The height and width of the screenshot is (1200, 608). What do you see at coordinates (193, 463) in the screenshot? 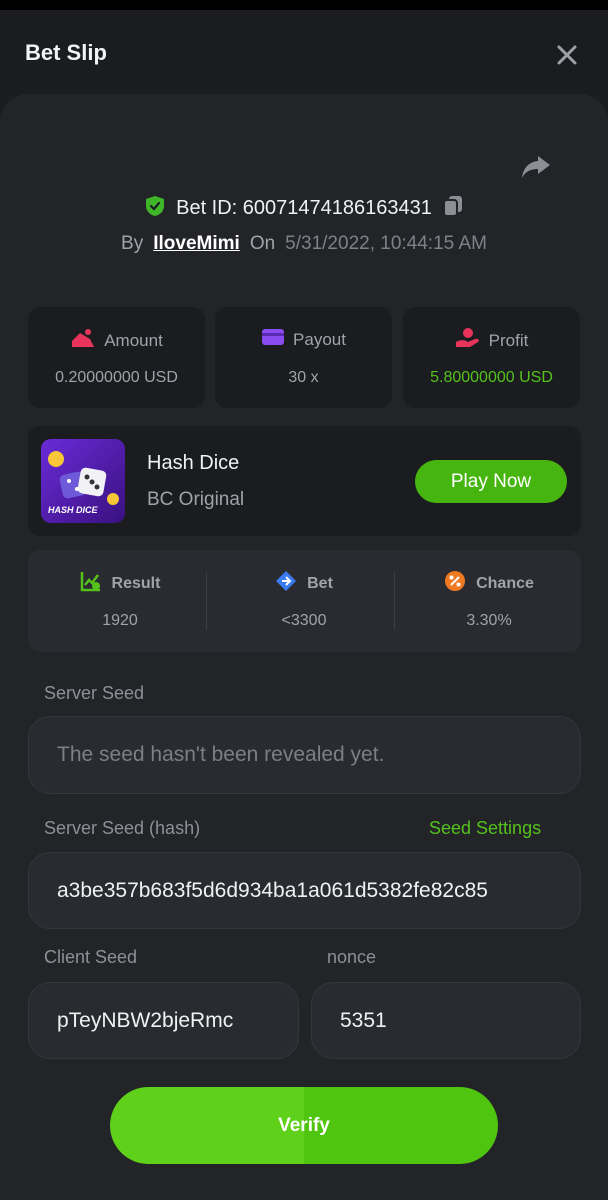
I see `game-name: Hash Dice` at bounding box center [193, 463].